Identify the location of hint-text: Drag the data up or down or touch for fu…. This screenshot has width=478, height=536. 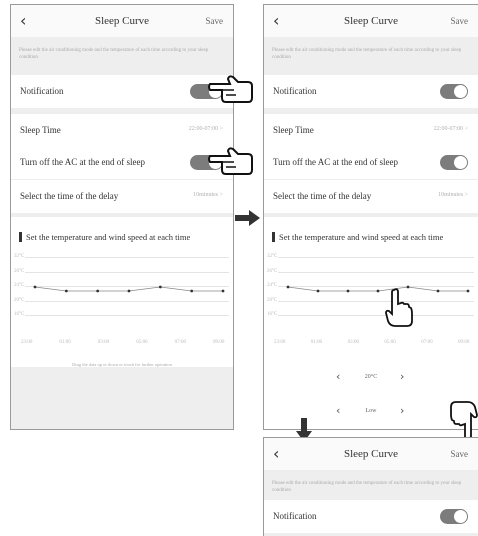
(122, 364).